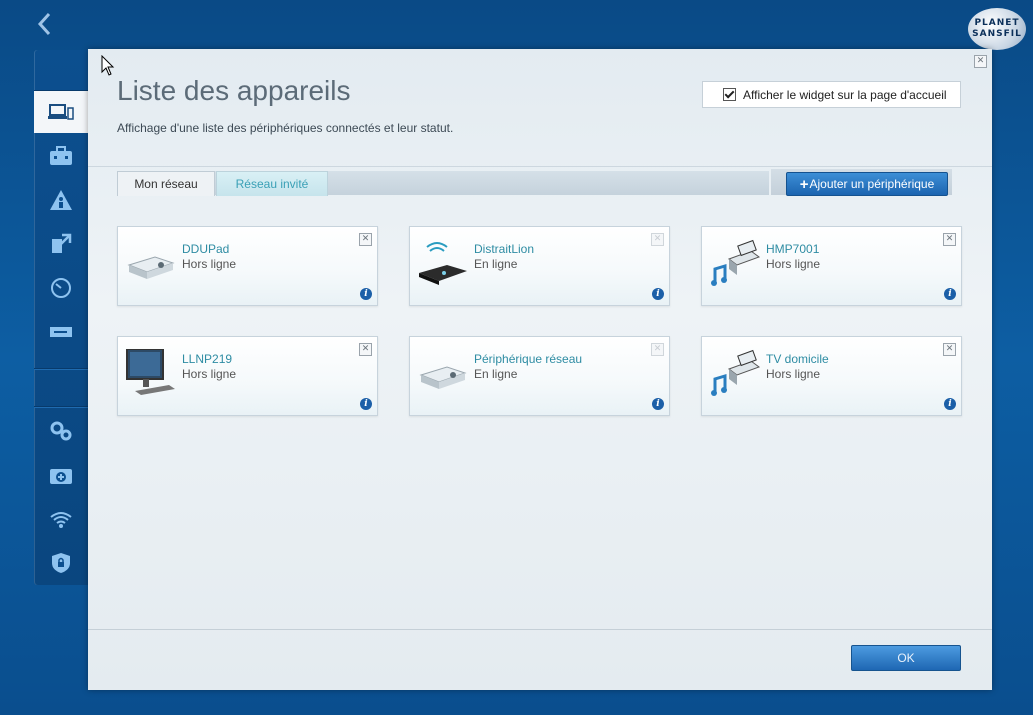 The image size is (1033, 715). I want to click on sidebar-item-settings, so click(61, 431).